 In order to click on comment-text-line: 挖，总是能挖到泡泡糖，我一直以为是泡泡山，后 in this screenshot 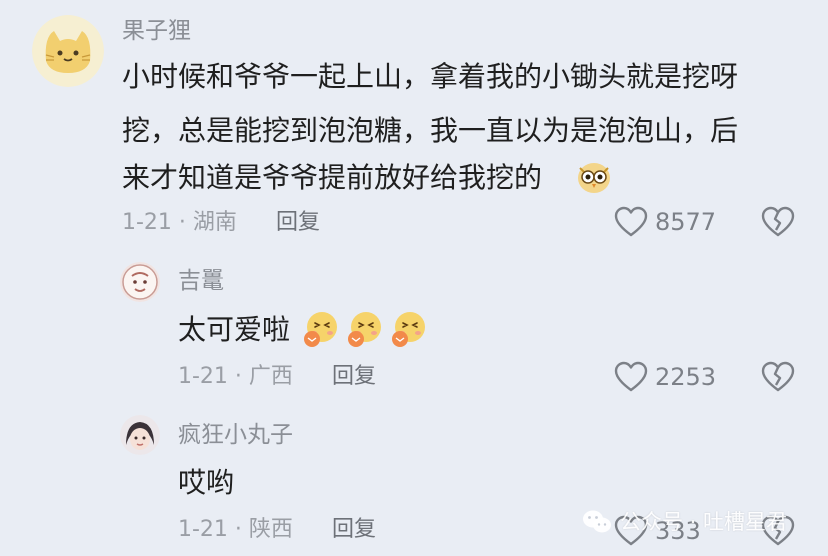, I will do `click(430, 130)`.